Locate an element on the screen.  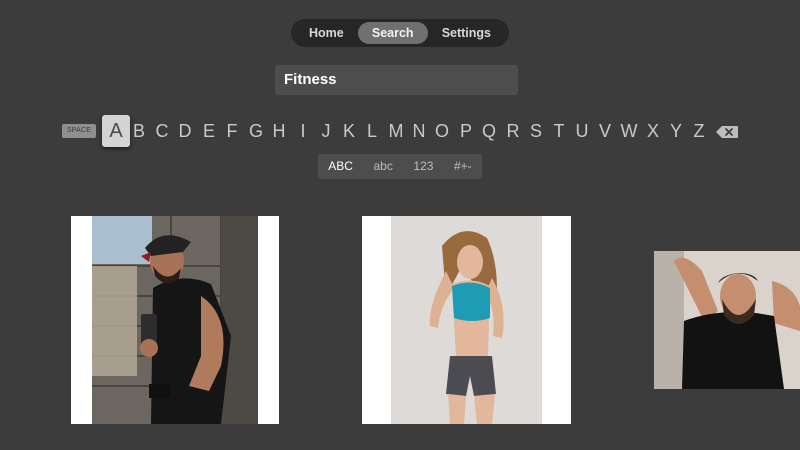
keyboard-mode-switcher: ABC abc 123 #+- is located at coordinates (400, 166).